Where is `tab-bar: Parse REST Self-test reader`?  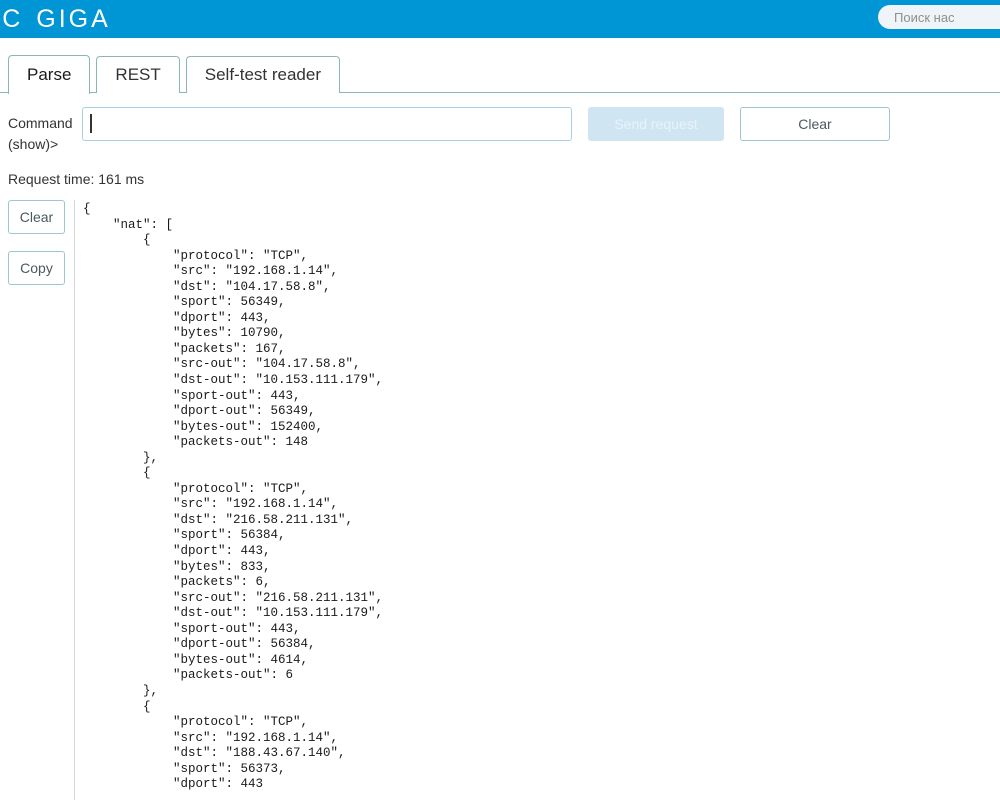 tab-bar: Parse REST Self-test reader is located at coordinates (500, 74).